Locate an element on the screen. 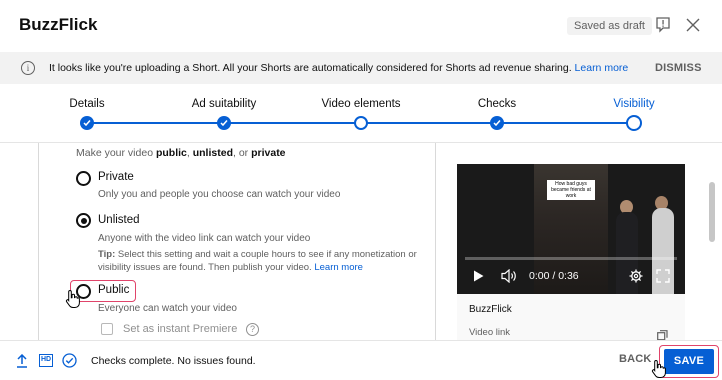 The image size is (722, 380). gear-icon is located at coordinates (636, 276).